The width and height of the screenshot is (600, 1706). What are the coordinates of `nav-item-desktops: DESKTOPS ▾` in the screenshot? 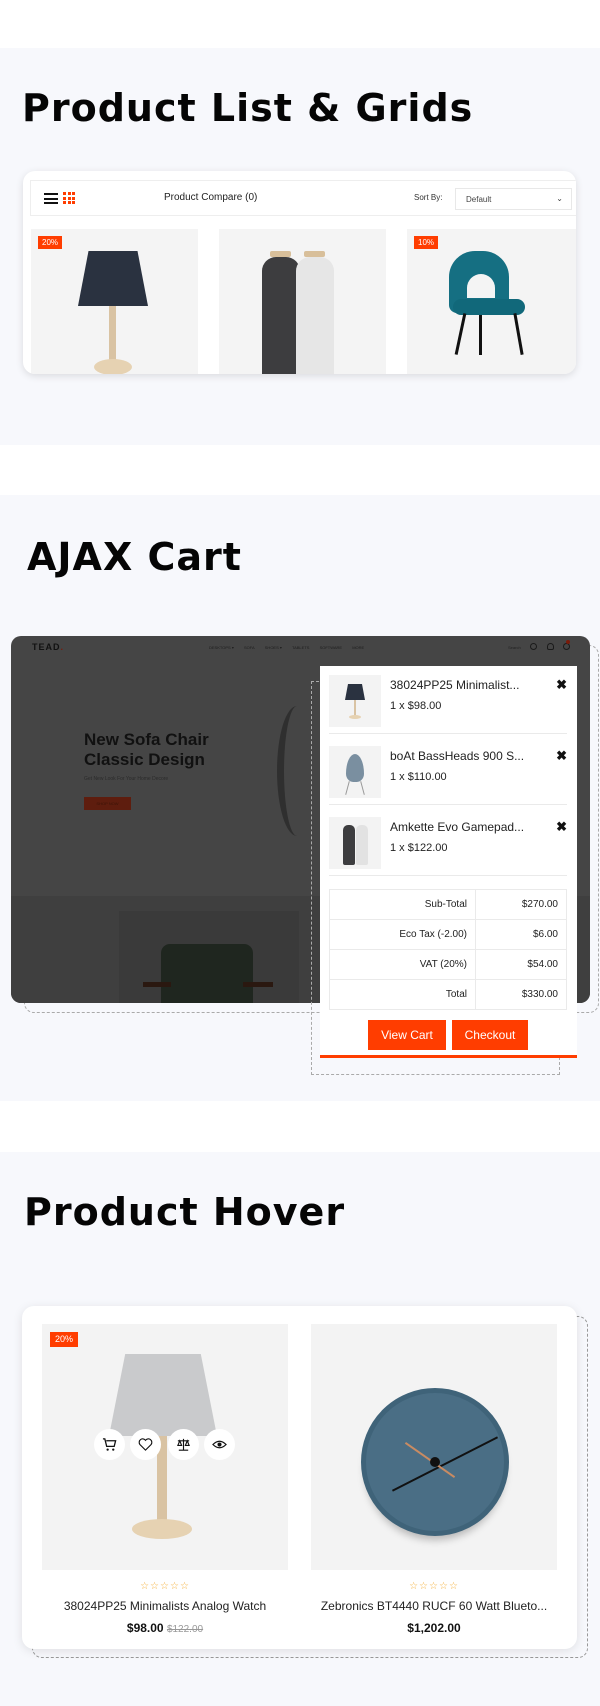 It's located at (221, 647).